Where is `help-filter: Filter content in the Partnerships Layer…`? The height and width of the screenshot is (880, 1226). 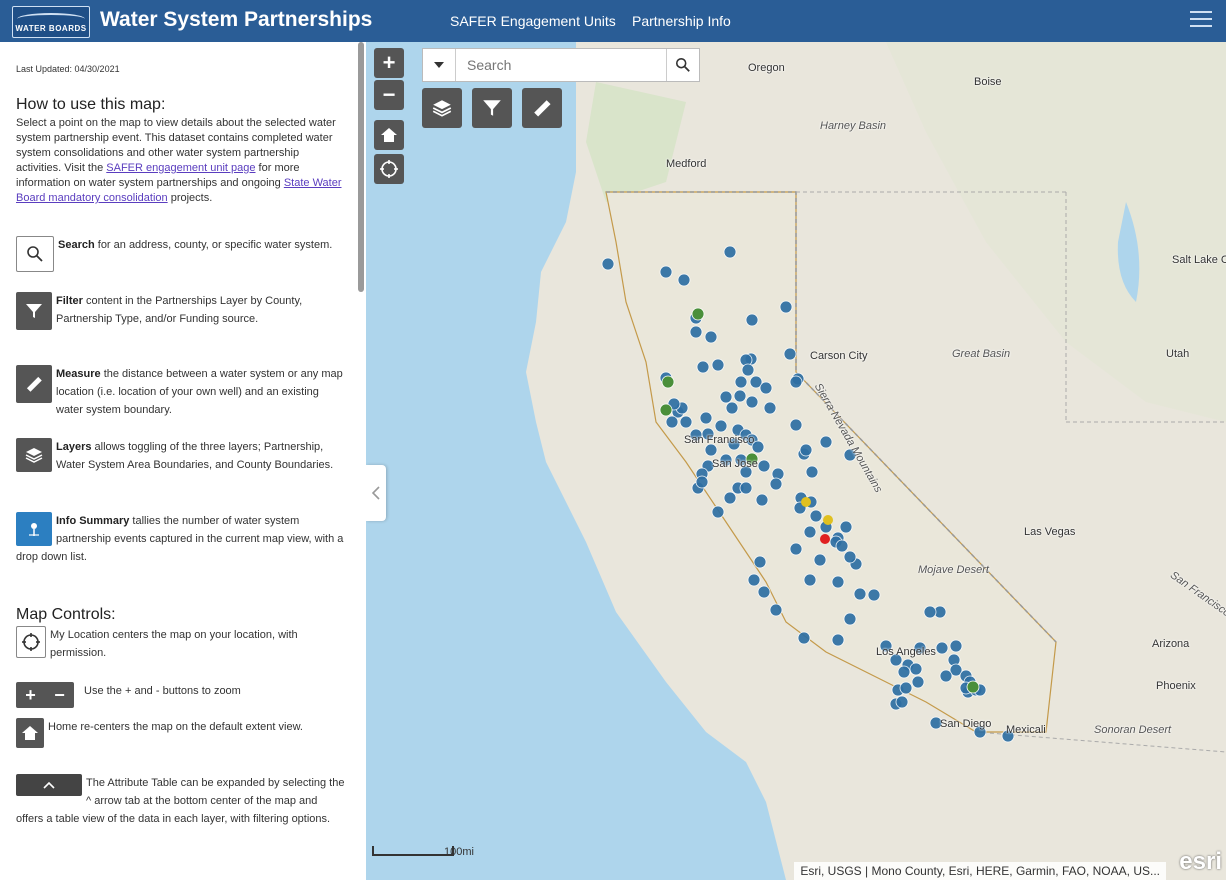 help-filter: Filter content in the Partnerships Layer… is located at coordinates (181, 311).